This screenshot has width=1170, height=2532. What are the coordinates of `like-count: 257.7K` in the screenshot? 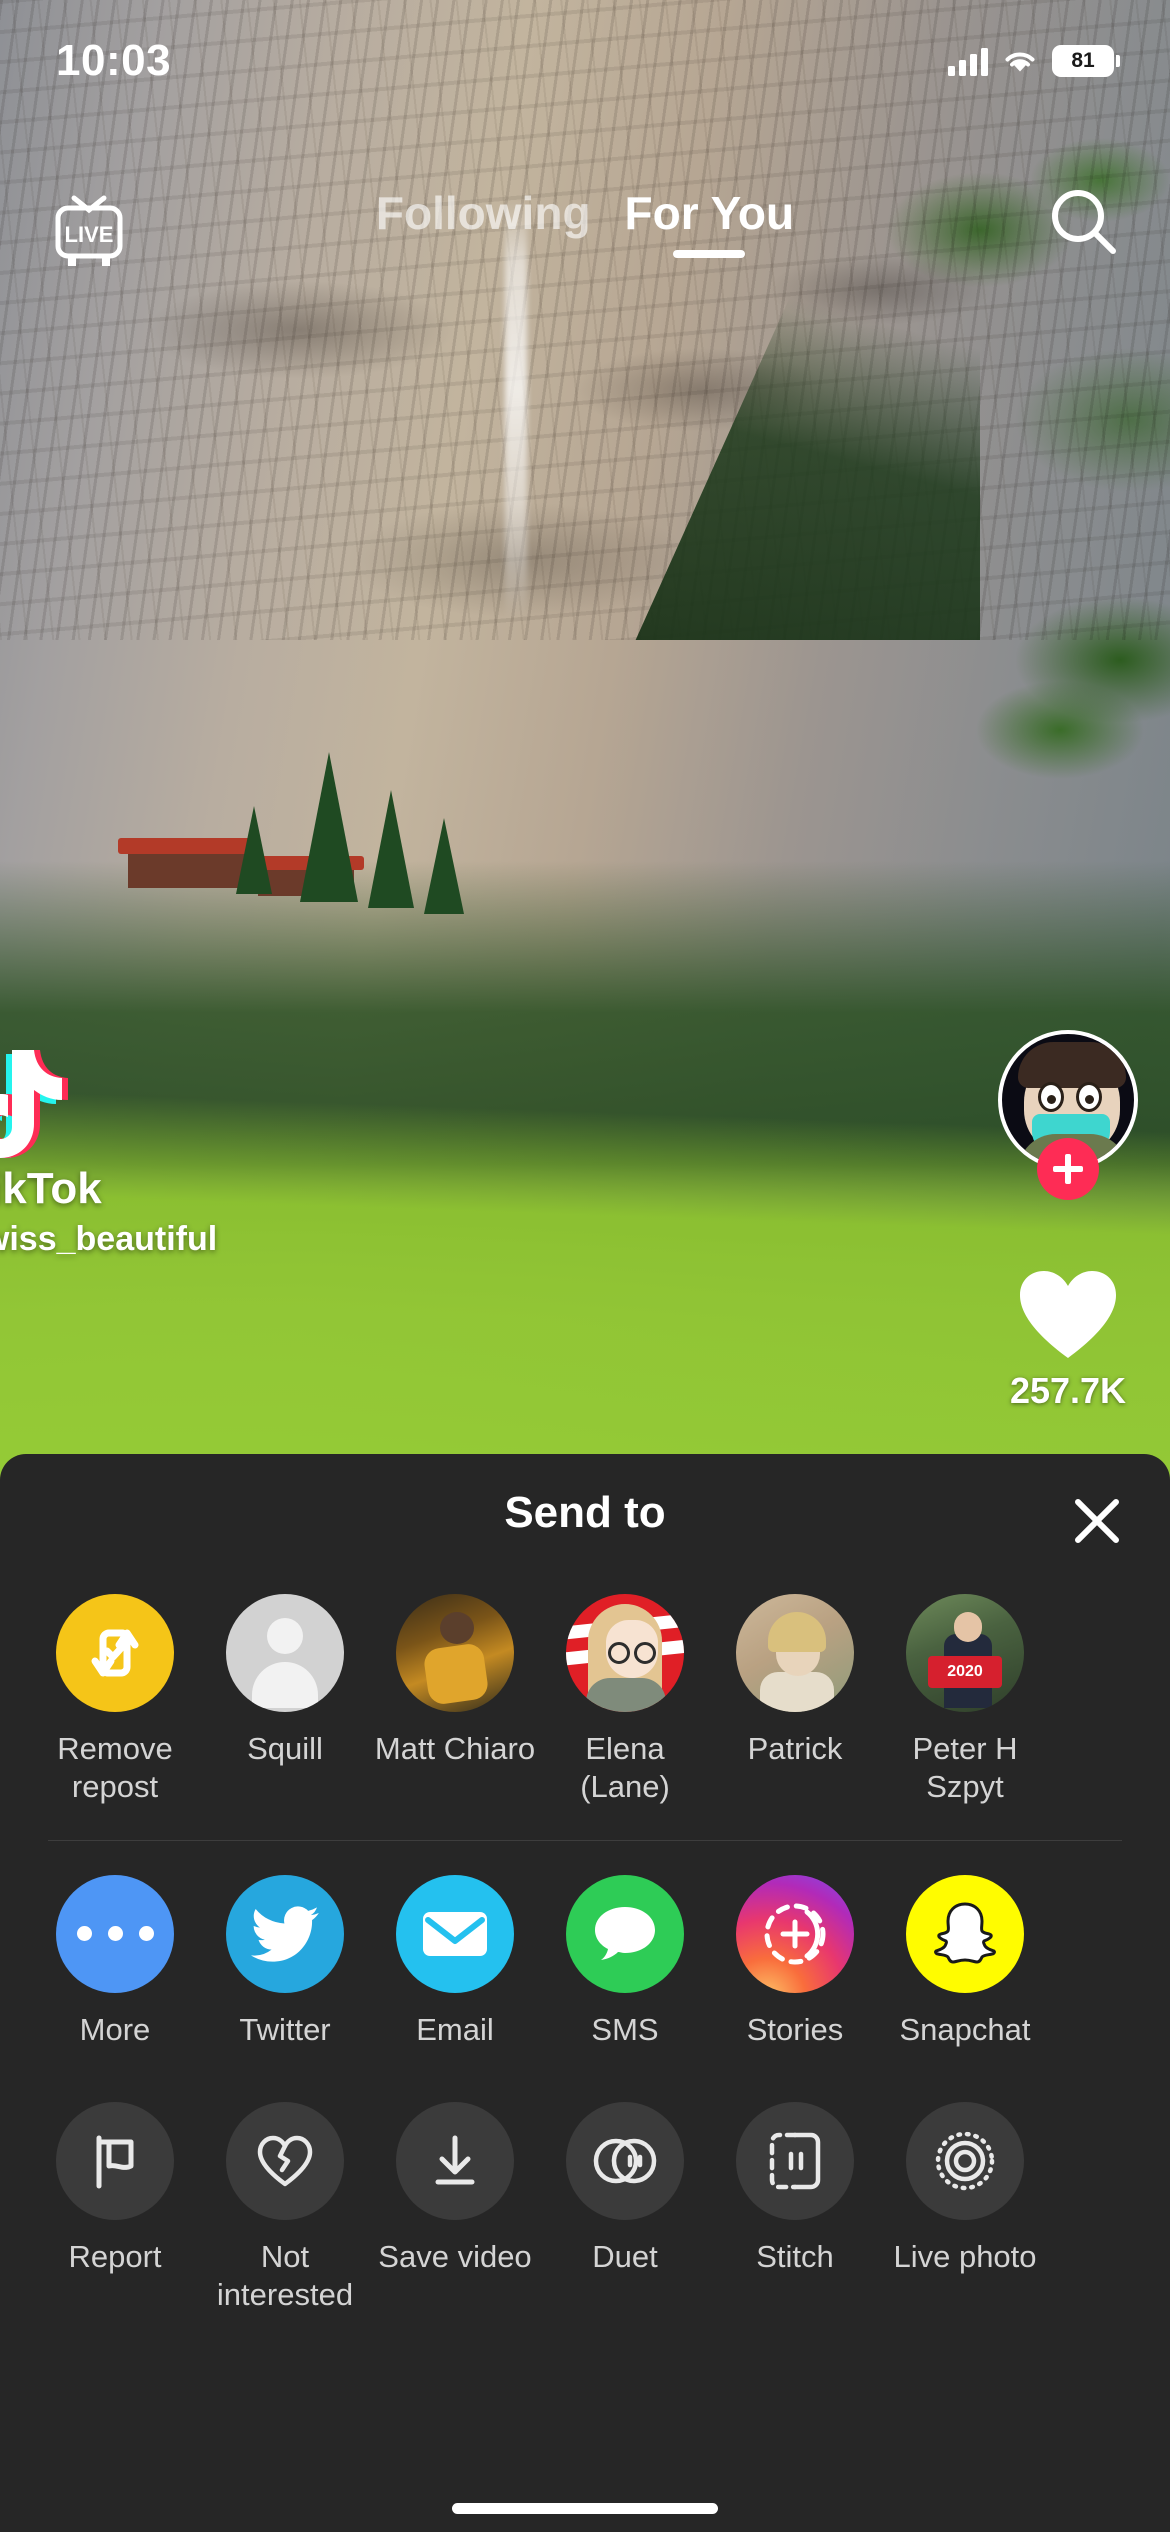 It's located at (1068, 1390).